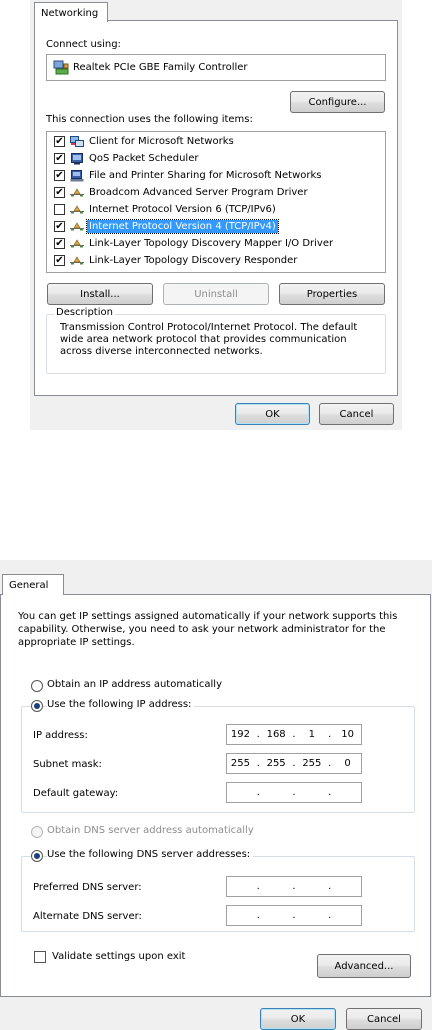  I want to click on uninstall-button: Uninstall, so click(216, 294).